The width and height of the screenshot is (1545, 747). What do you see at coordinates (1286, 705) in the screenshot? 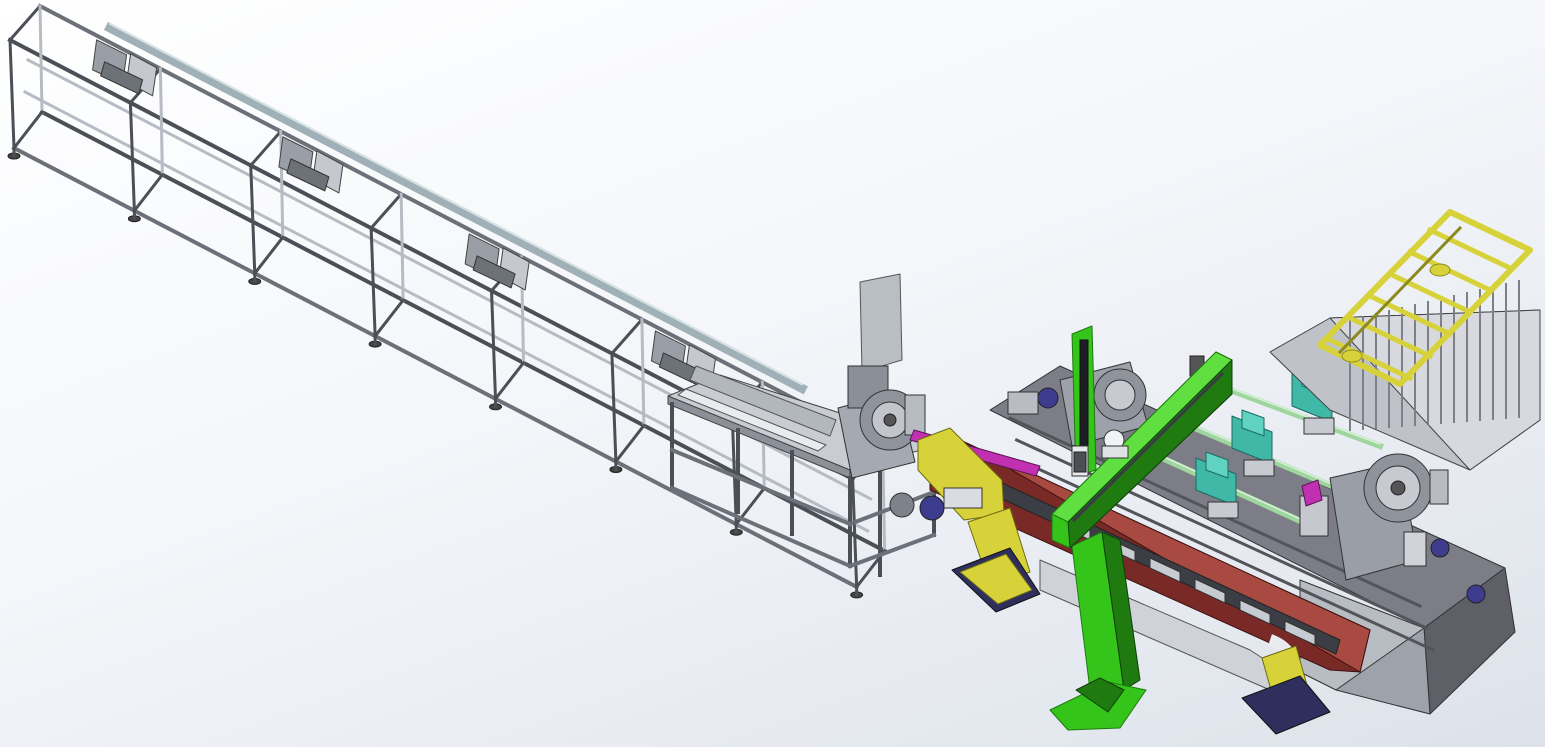
I see `yellow-pedestal-right-base` at bounding box center [1286, 705].